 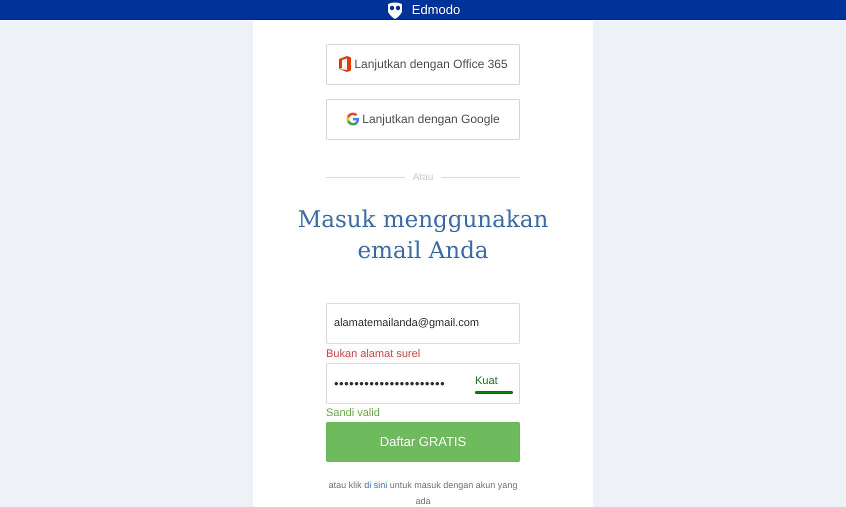 What do you see at coordinates (373, 354) in the screenshot?
I see `email-error: Bukan alamat surel` at bounding box center [373, 354].